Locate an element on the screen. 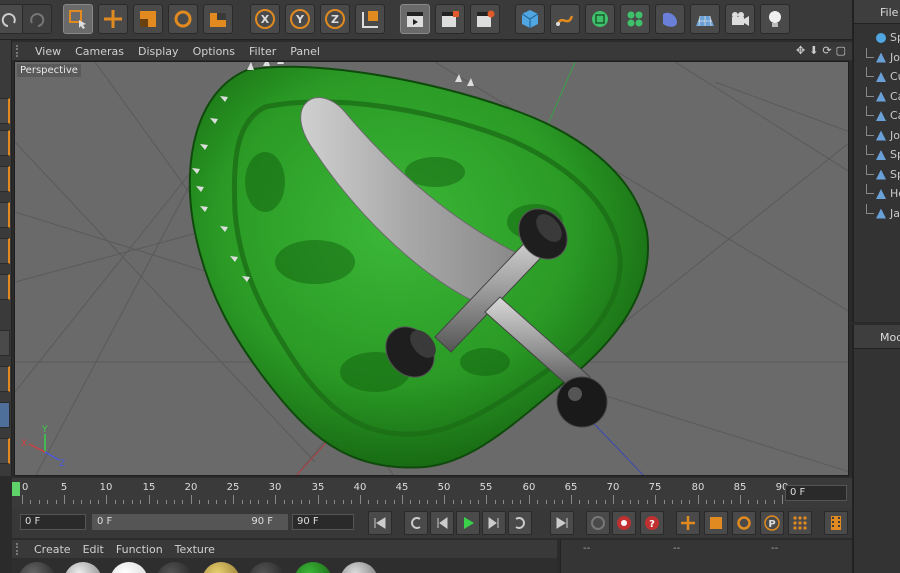 Image resolution: width=900 pixels, height=573 pixels. add-nurbs-button is located at coordinates (600, 19).